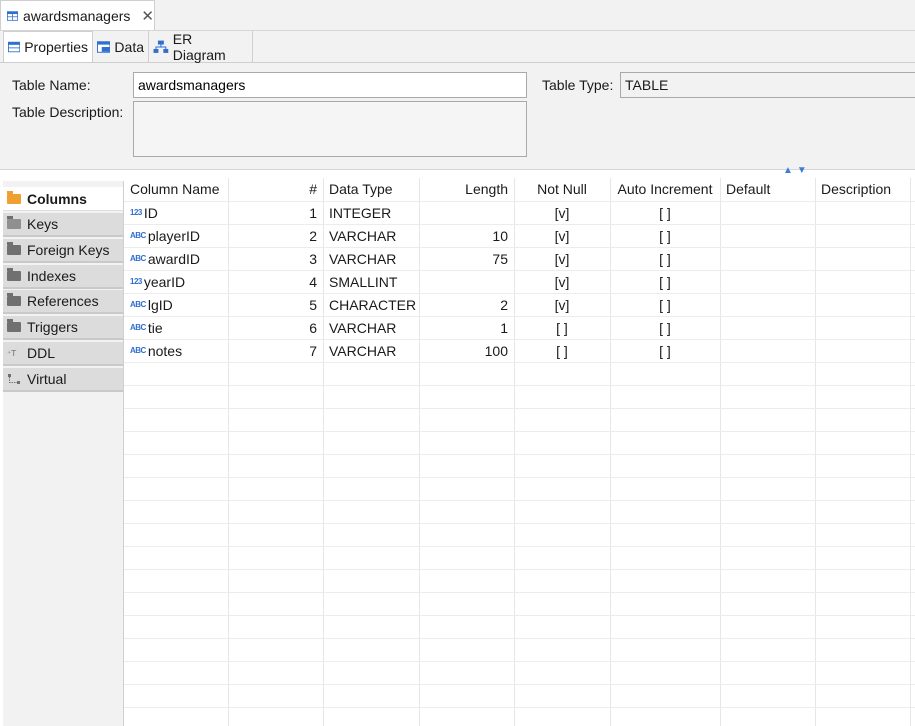 This screenshot has width=915, height=726. What do you see at coordinates (14, 197) in the screenshot?
I see `columns-icon` at bounding box center [14, 197].